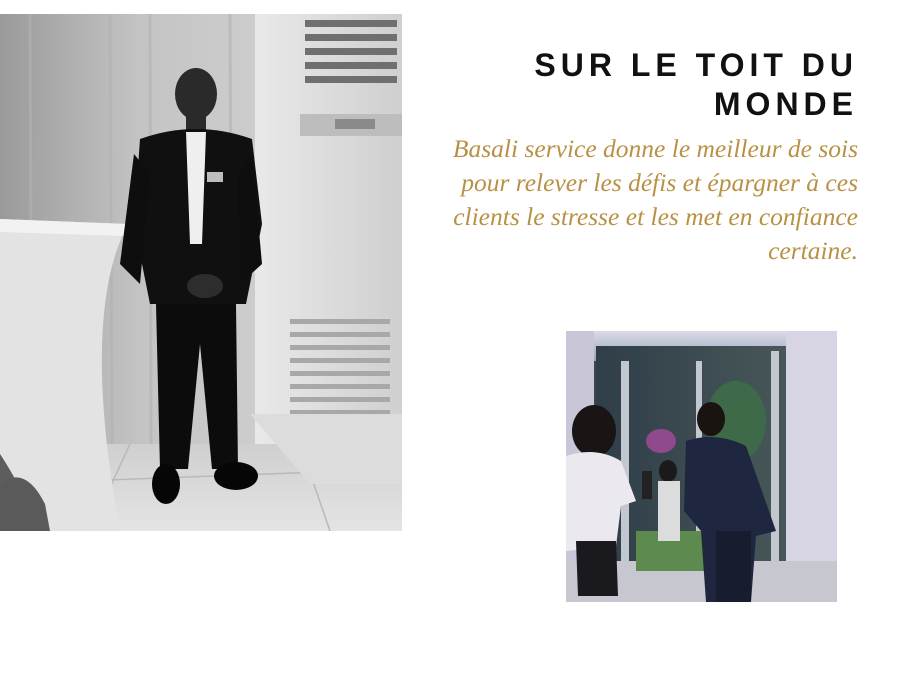  What do you see at coordinates (696, 84) in the screenshot?
I see `page-title: SUR LE TOIT DU MONDE` at bounding box center [696, 84].